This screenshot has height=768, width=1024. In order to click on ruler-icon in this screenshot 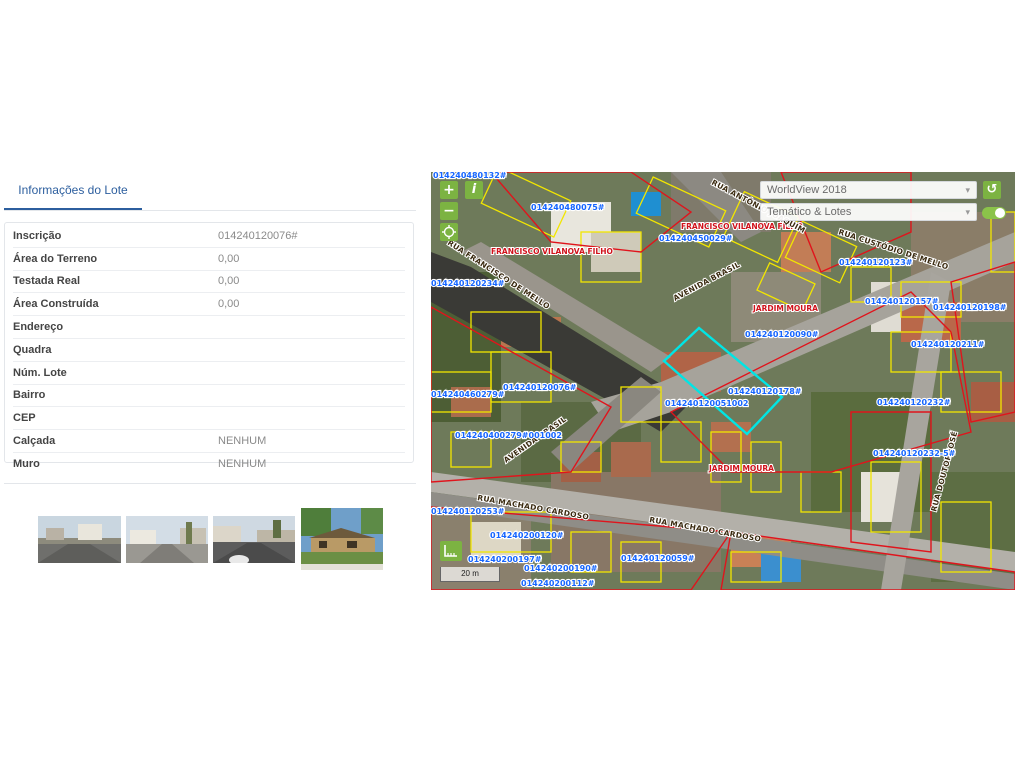, I will do `click(450, 551)`.